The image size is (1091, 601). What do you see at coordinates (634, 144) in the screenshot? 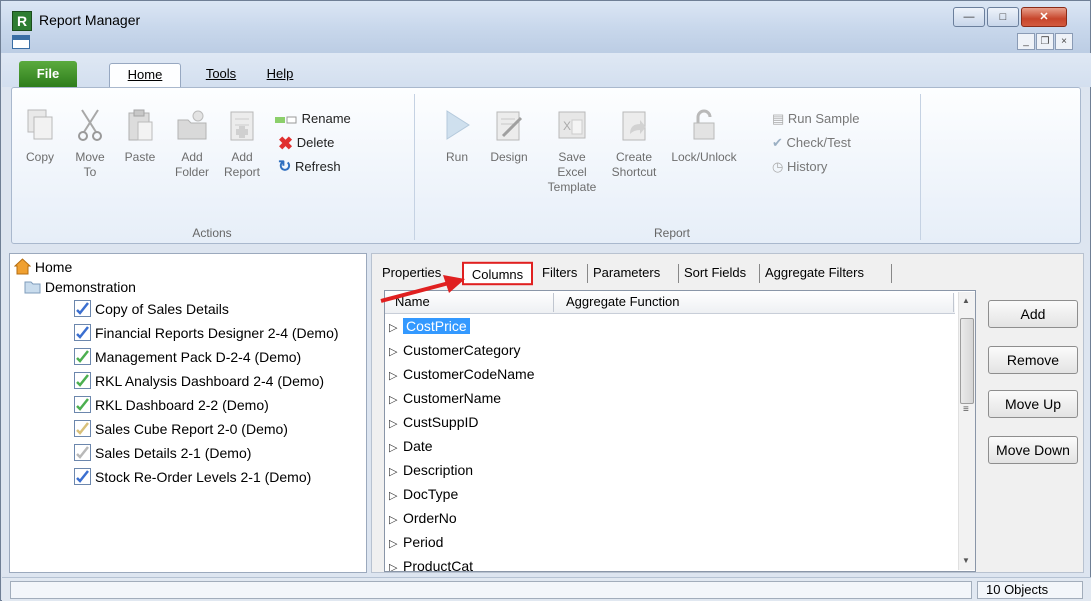
I see `create-shortcut-button: Create Shortcut` at bounding box center [634, 144].